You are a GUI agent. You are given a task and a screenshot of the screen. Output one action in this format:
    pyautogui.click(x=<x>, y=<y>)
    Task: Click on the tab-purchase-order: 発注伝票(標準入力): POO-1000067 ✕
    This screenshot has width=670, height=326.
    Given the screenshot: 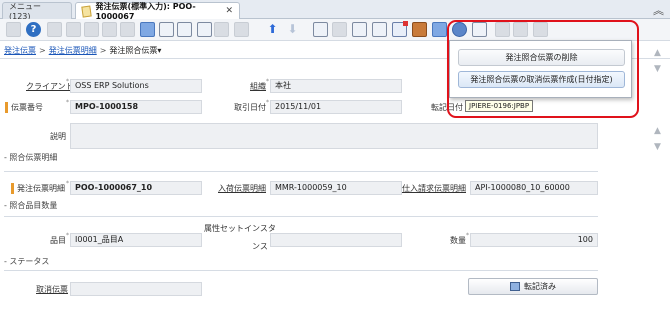 What is the action you would take?
    pyautogui.click(x=157, y=11)
    